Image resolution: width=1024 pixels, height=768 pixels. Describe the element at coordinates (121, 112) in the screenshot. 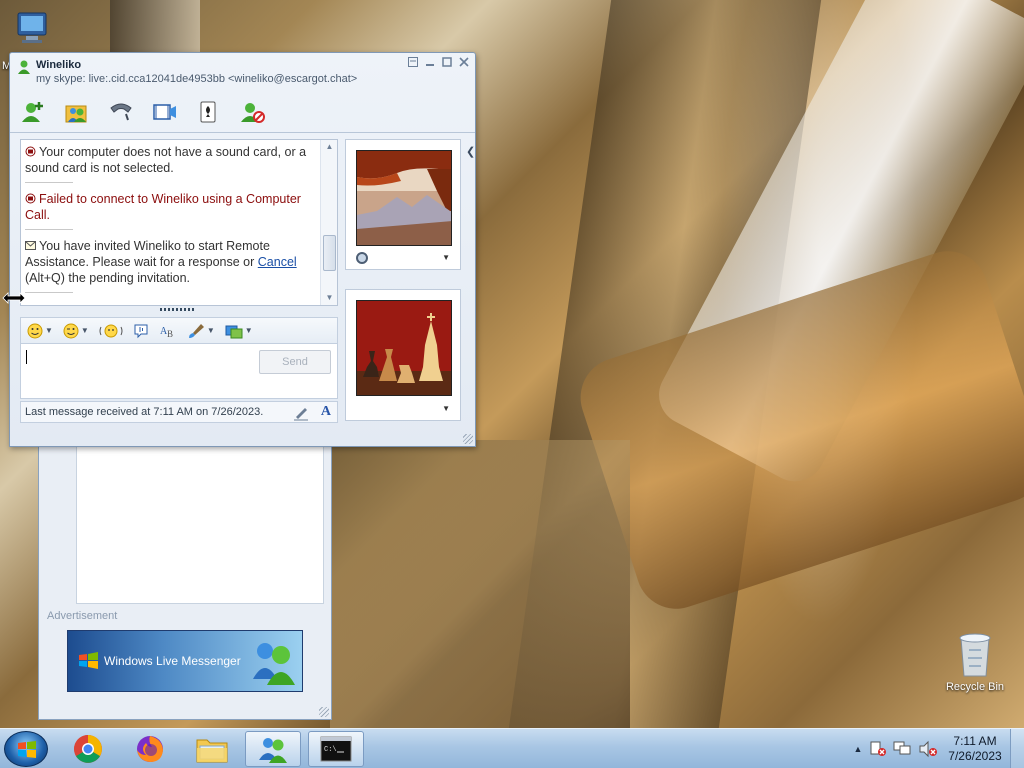

I see `call-button` at that location.